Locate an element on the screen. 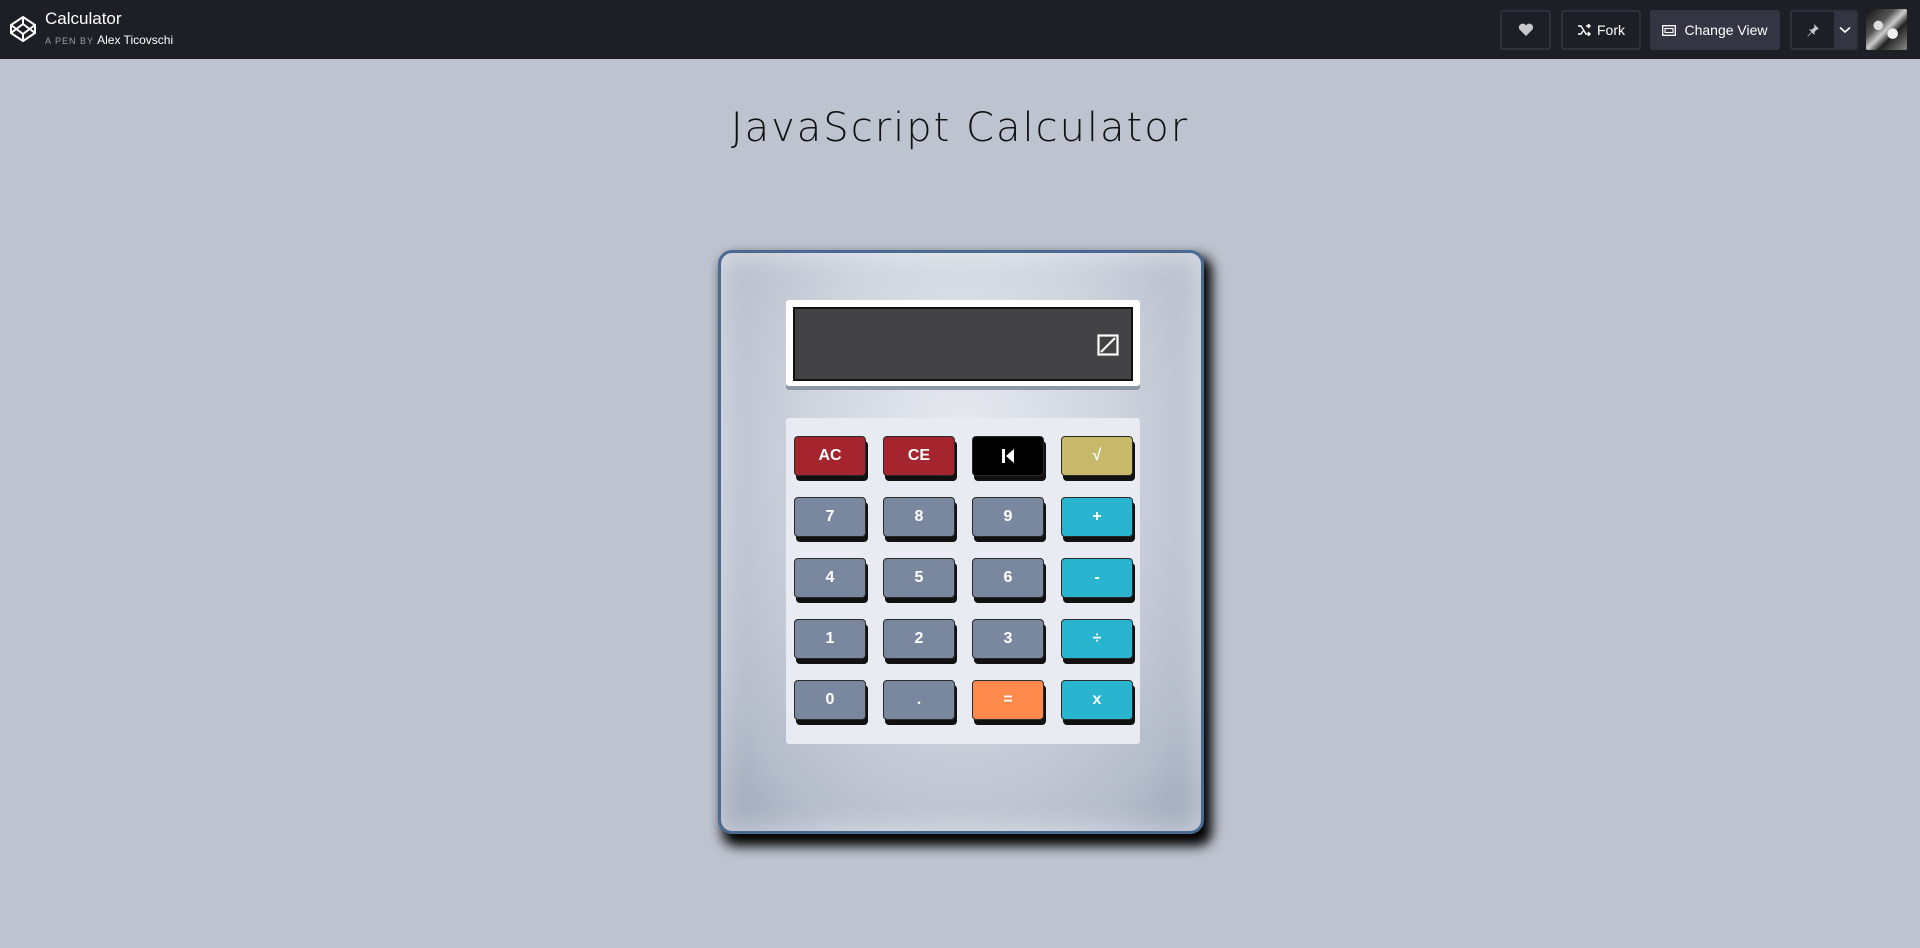 The image size is (1920, 948). backspace-icon is located at coordinates (1008, 456).